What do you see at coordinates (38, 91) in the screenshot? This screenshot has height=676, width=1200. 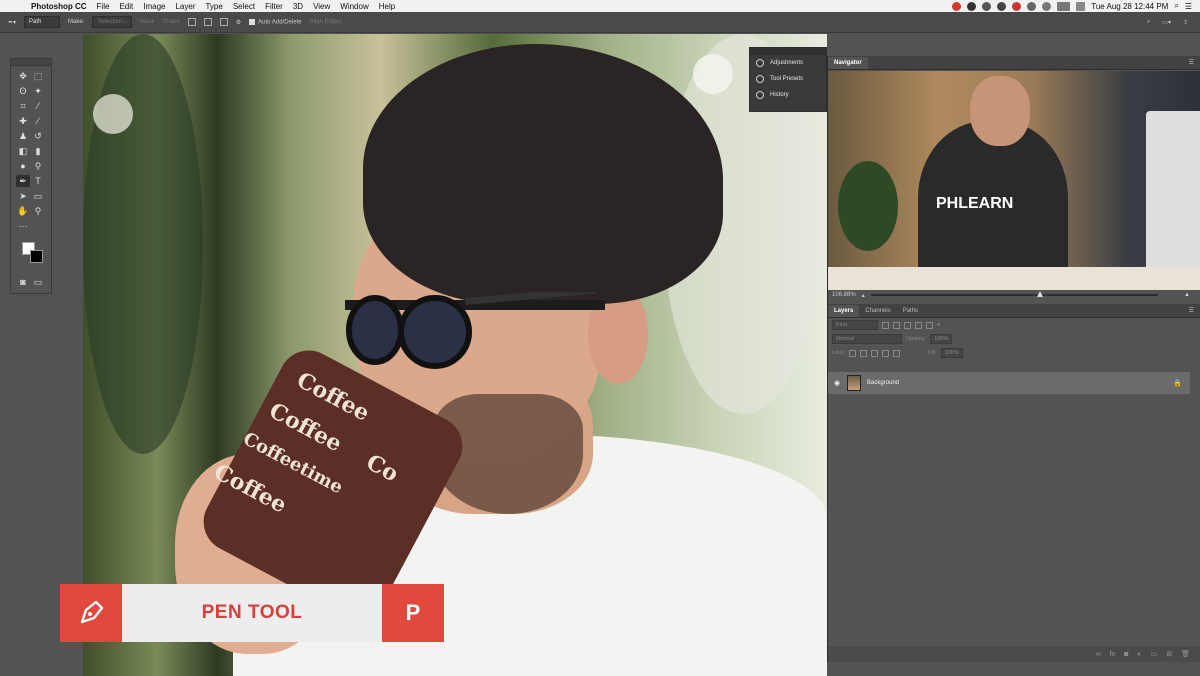 I see `magic-wand-tool-icon: ✦` at bounding box center [38, 91].